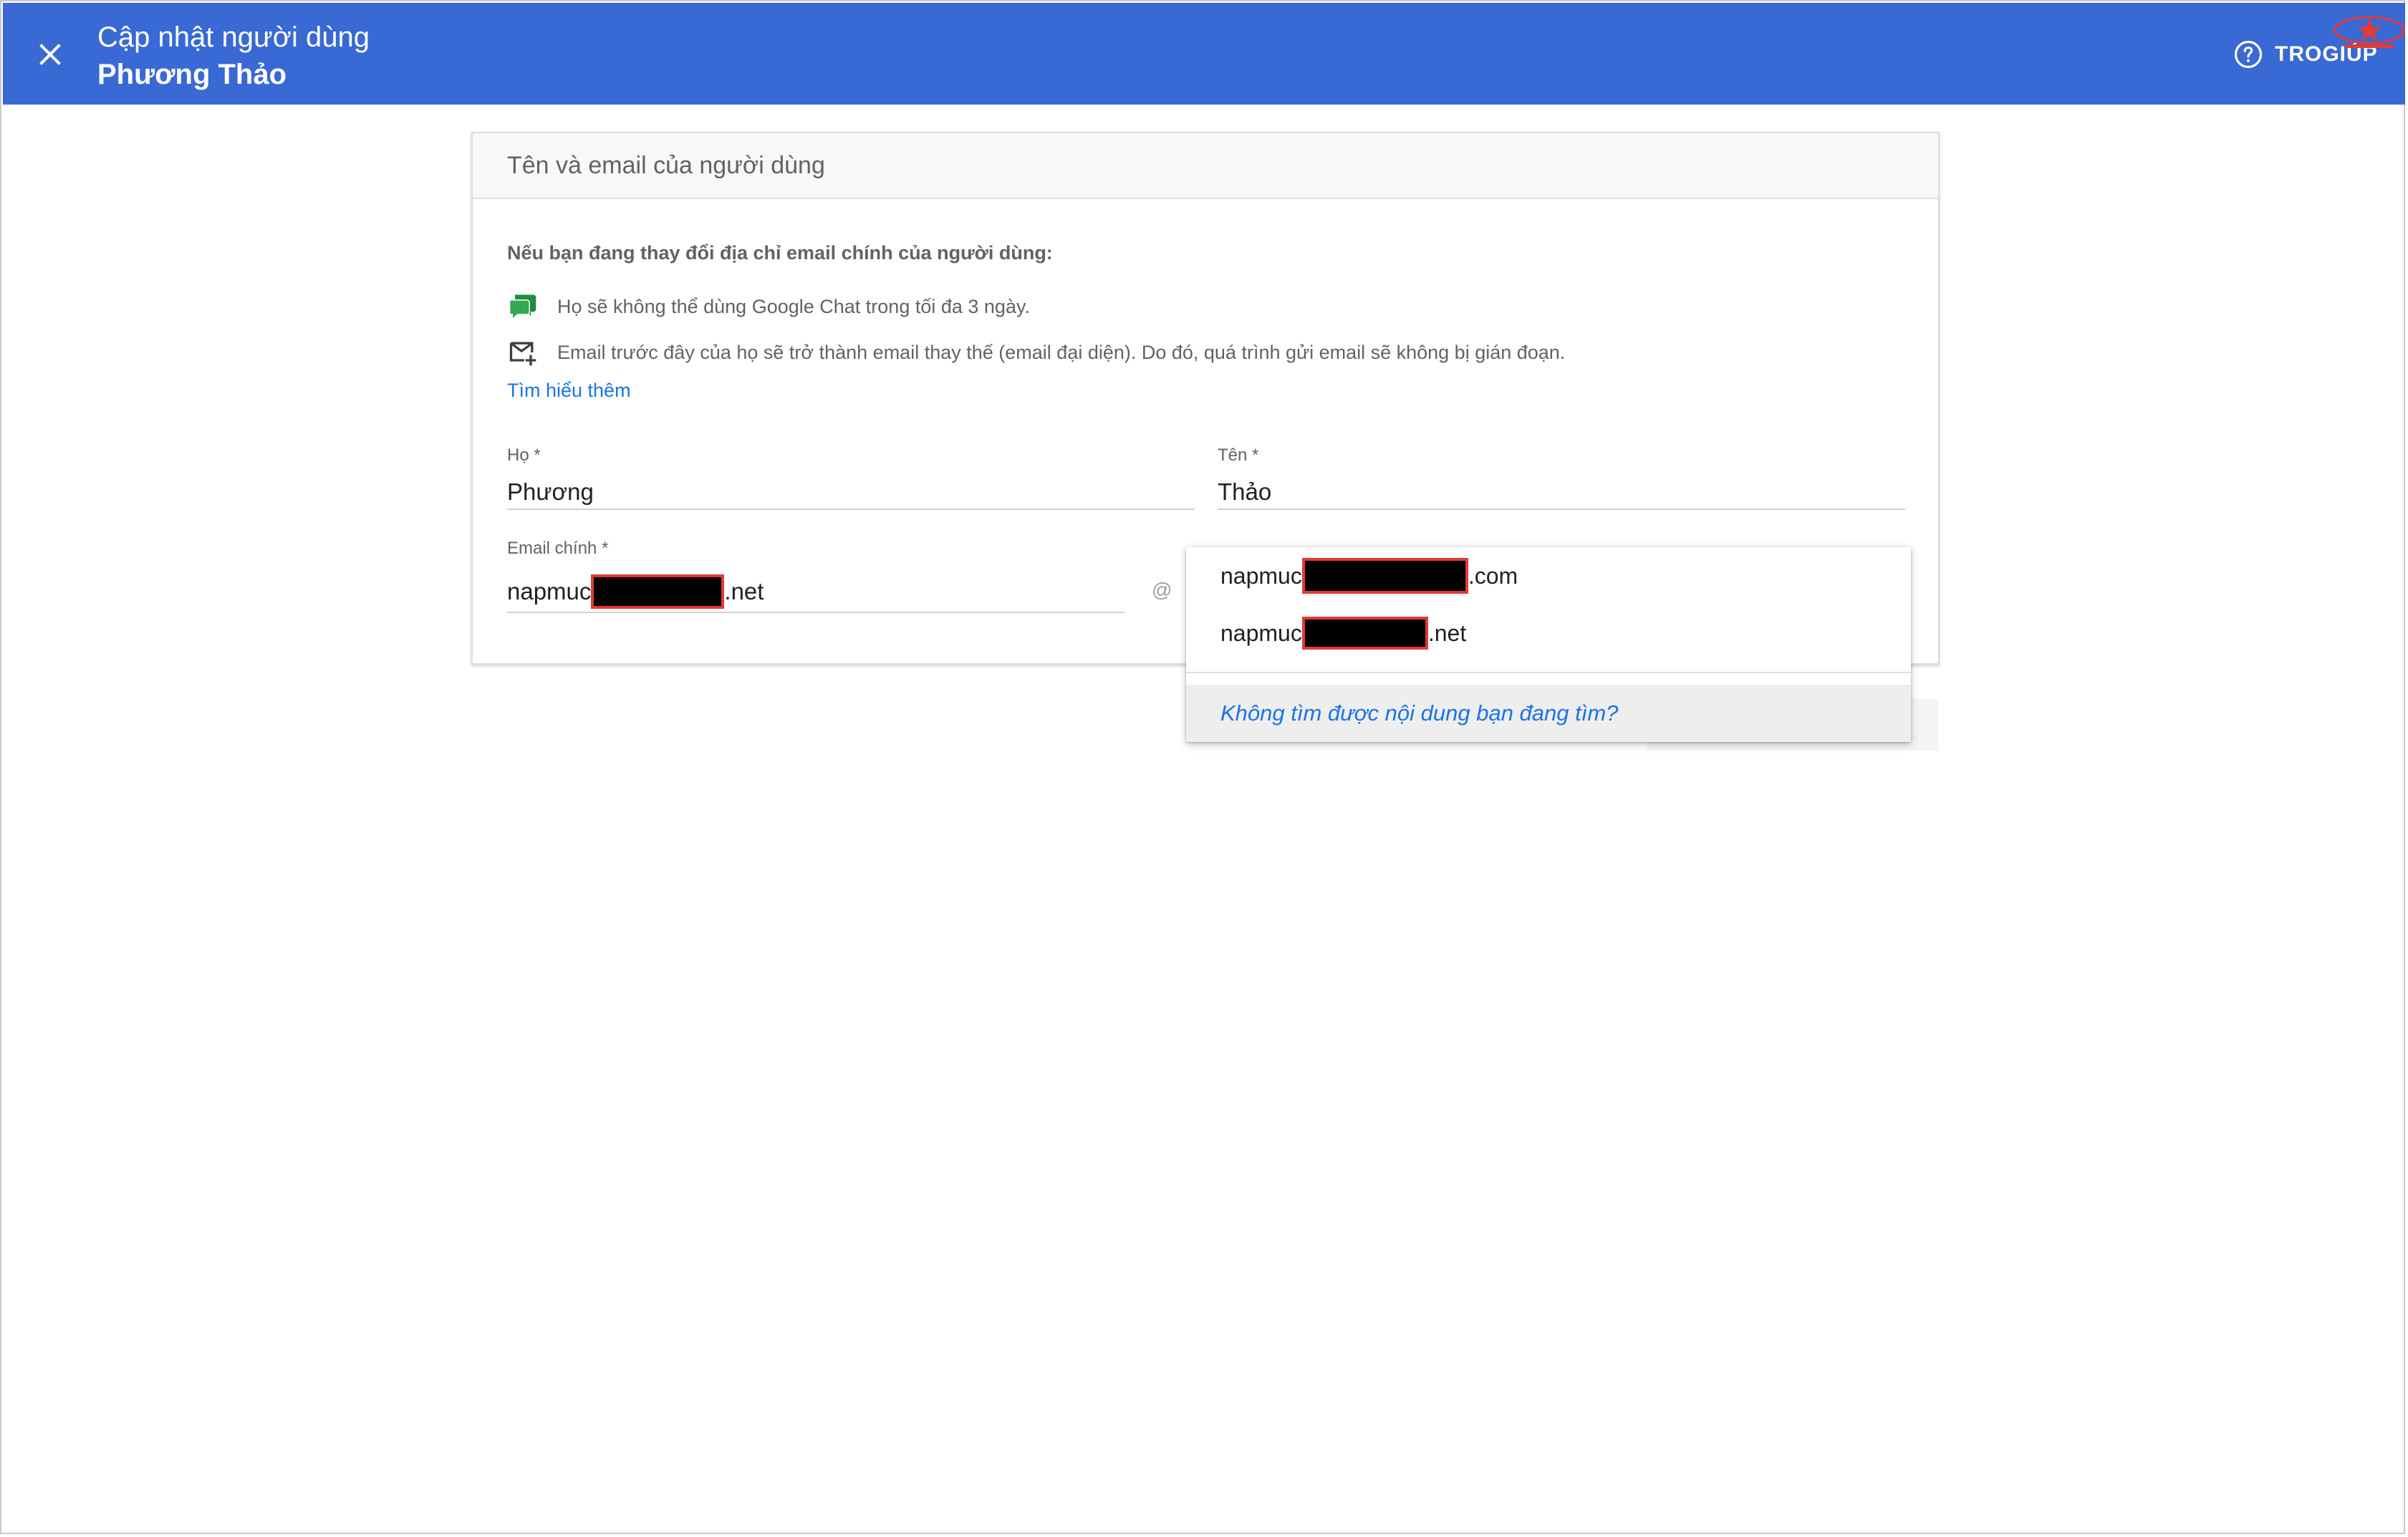 The image size is (2408, 1537). What do you see at coordinates (1204, 54) in the screenshot?
I see `top-app-bar: Cập nhật người dùng Phương Thảo TROGIÚP` at bounding box center [1204, 54].